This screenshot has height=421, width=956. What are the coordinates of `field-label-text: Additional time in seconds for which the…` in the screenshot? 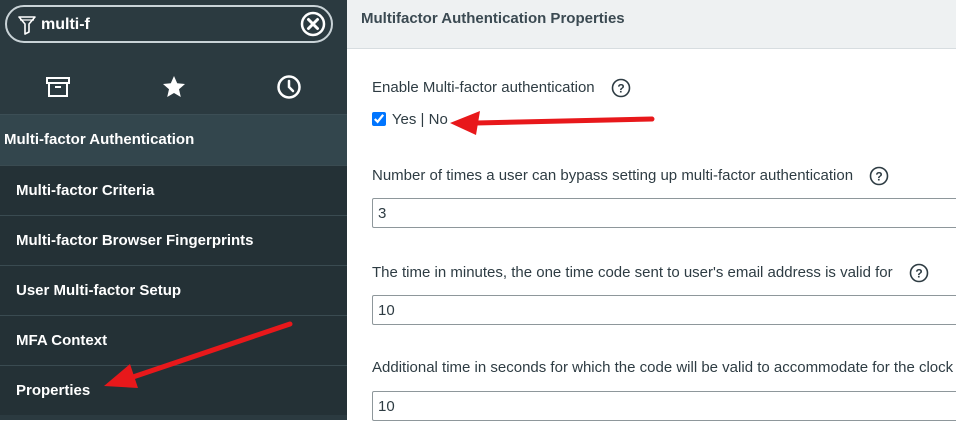 It's located at (663, 367).